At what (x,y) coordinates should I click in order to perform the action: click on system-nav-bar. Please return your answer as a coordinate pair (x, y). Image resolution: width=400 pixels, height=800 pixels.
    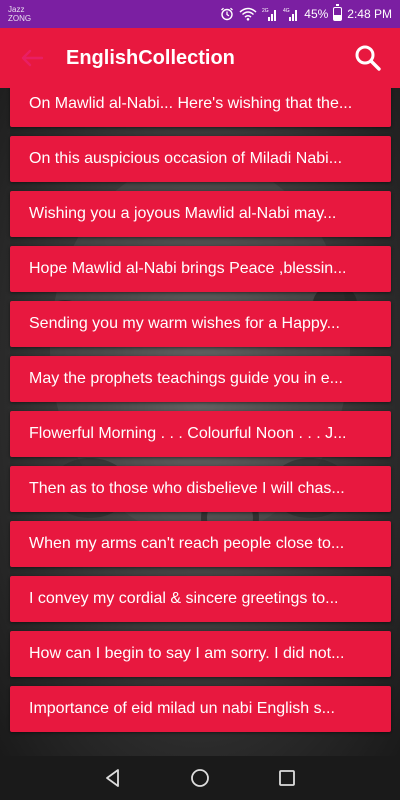
    Looking at the image, I should click on (200, 778).